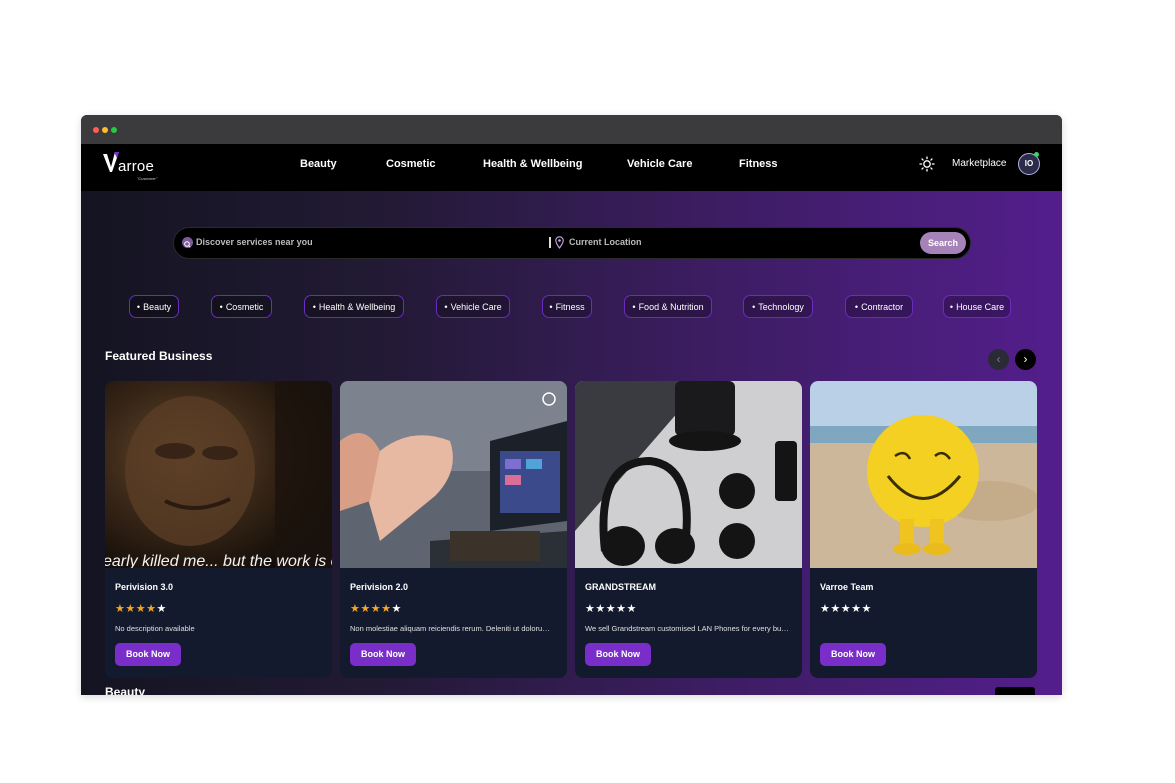  Describe the element at coordinates (254, 242) in the screenshot. I see `service-search-input: Discover services near you` at that location.